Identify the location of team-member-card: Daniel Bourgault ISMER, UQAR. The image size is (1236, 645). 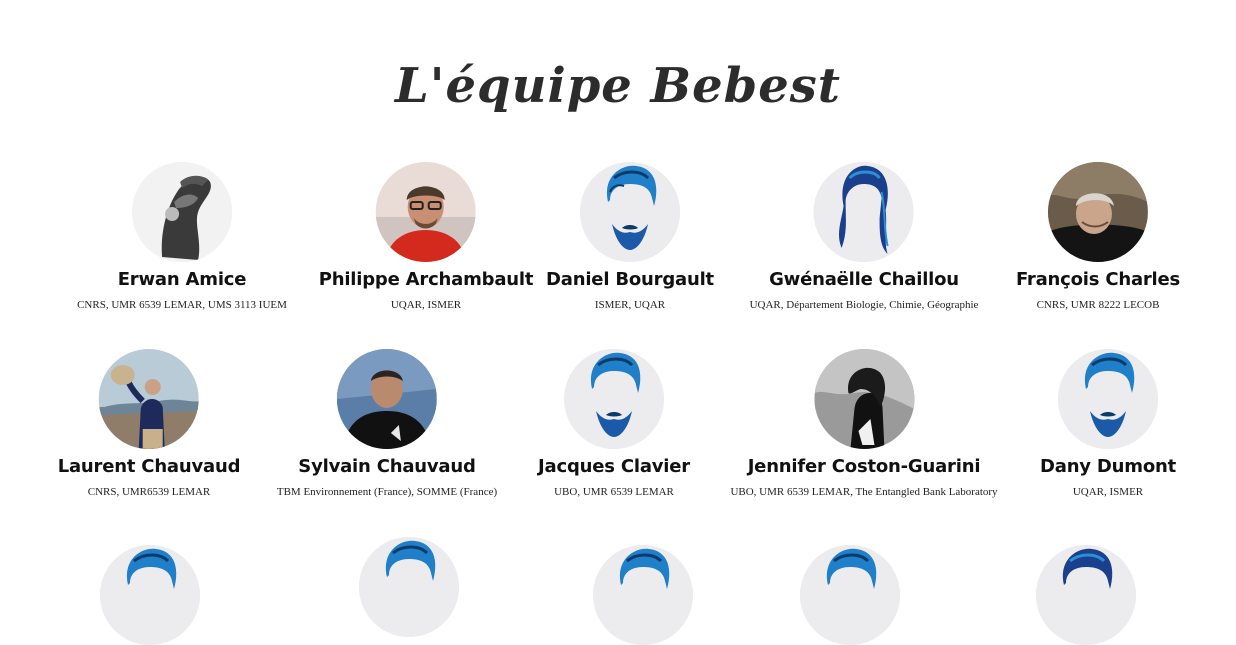
(630, 236).